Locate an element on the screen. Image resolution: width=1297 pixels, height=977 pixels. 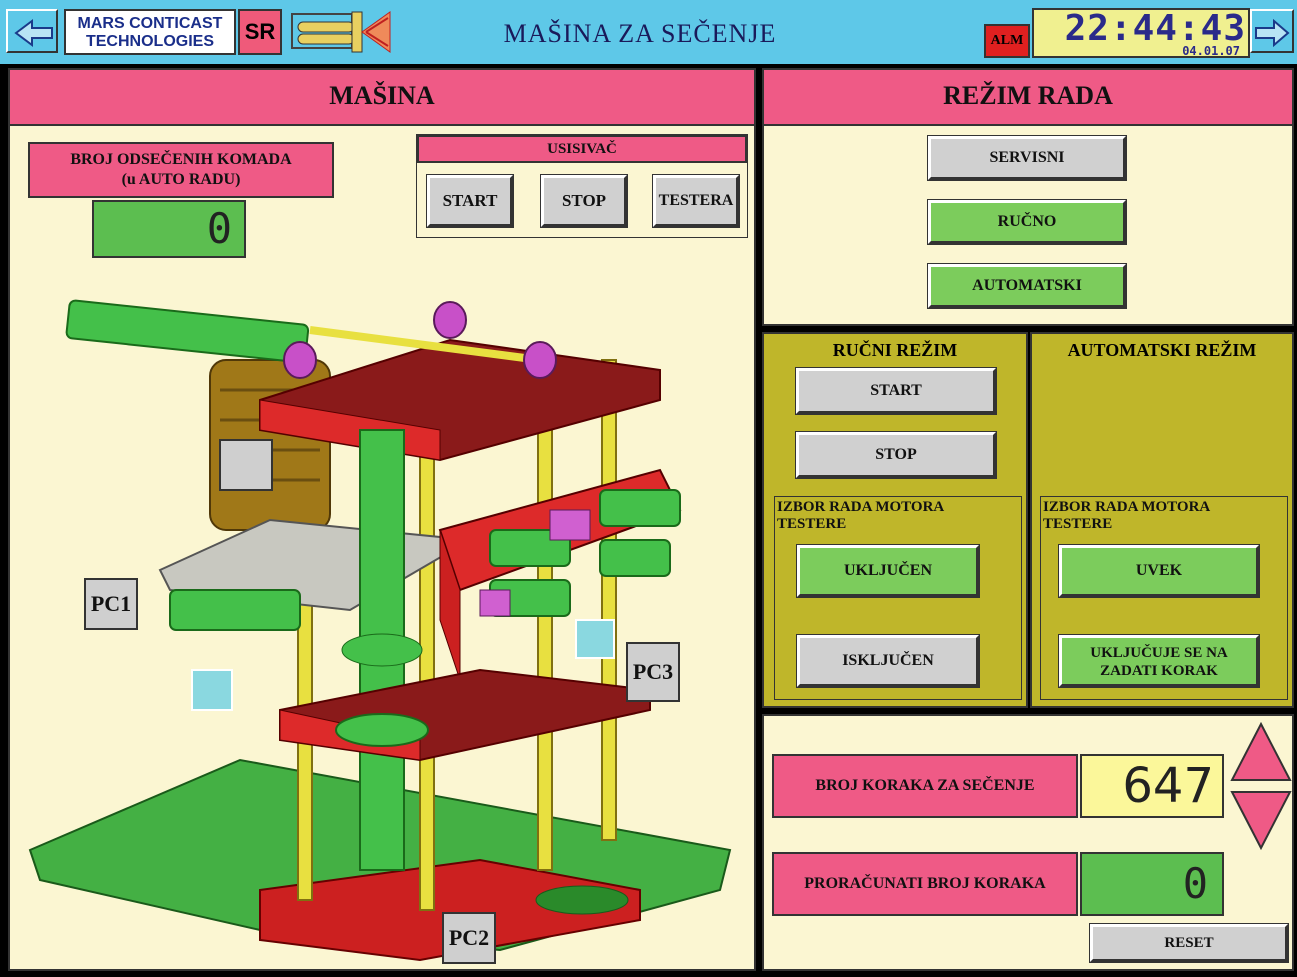
triangle-up-icon is located at coordinates (1261, 751).